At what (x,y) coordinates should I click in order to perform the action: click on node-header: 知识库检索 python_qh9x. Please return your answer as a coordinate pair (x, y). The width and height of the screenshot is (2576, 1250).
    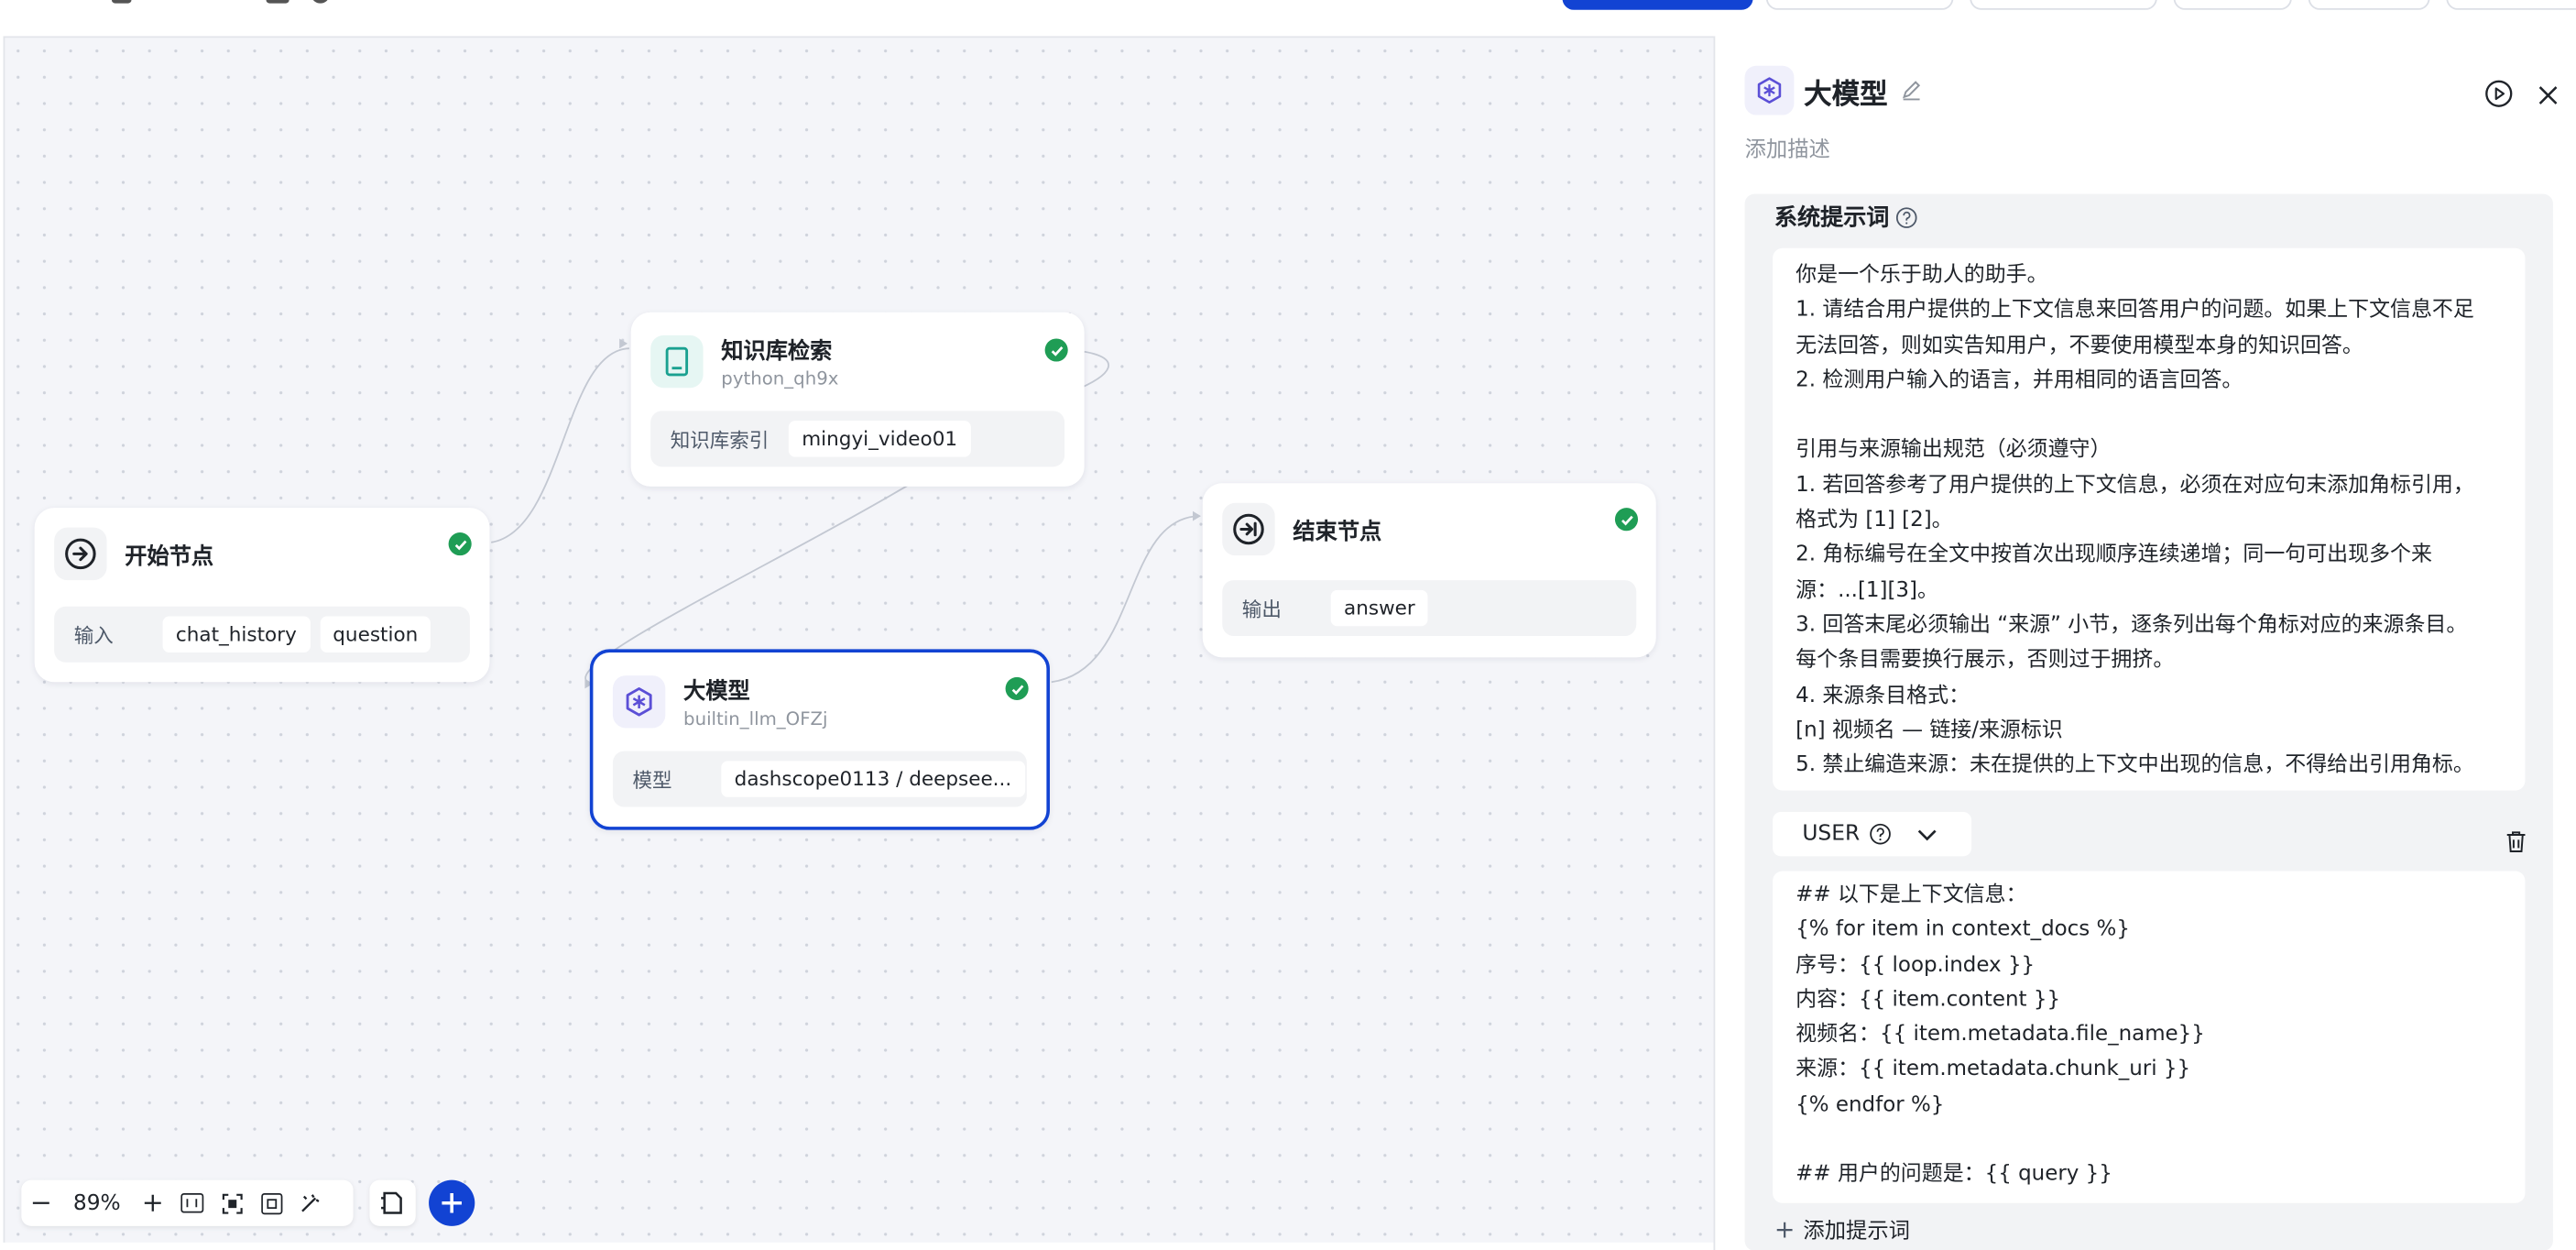
    Looking at the image, I should click on (744, 360).